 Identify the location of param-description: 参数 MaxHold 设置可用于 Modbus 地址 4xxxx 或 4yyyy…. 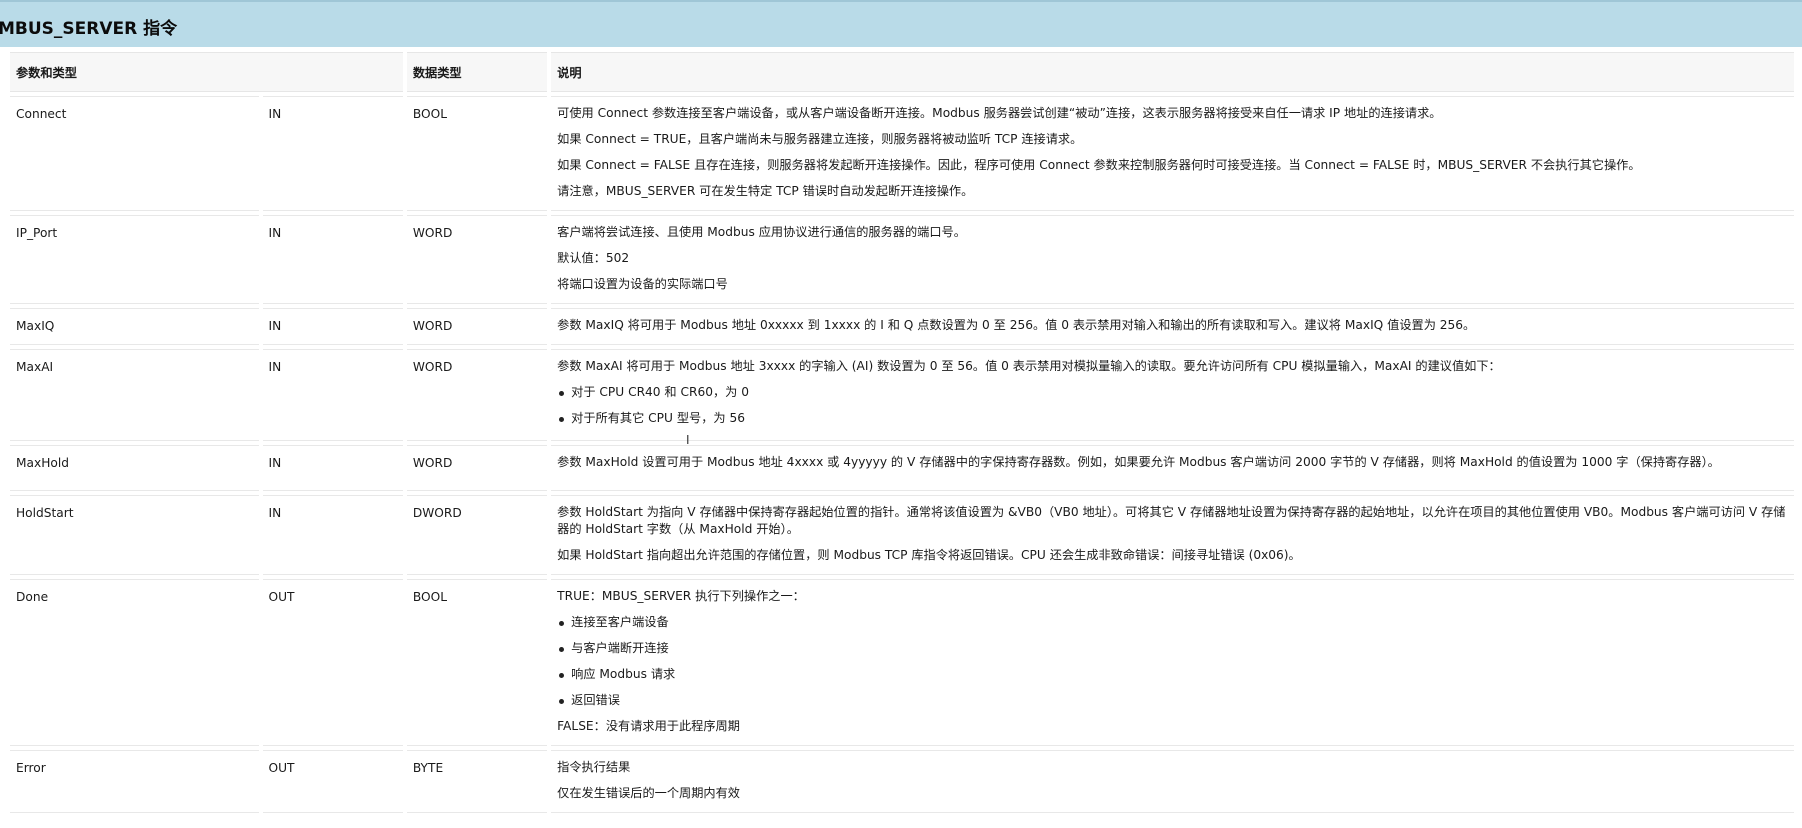
(1172, 468).